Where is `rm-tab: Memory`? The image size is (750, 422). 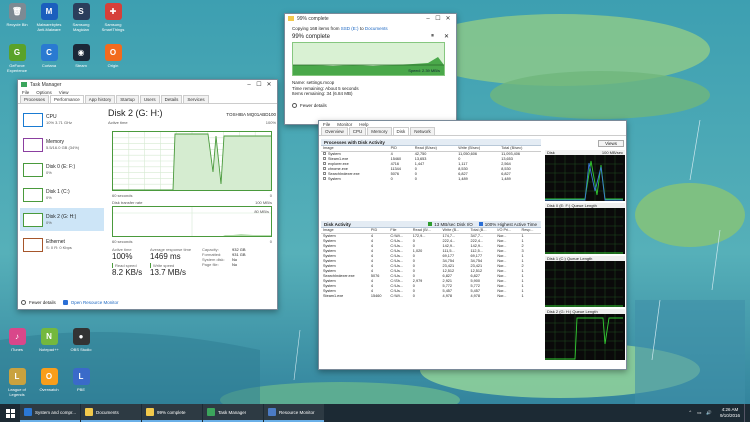 rm-tab: Memory is located at coordinates (379, 131).